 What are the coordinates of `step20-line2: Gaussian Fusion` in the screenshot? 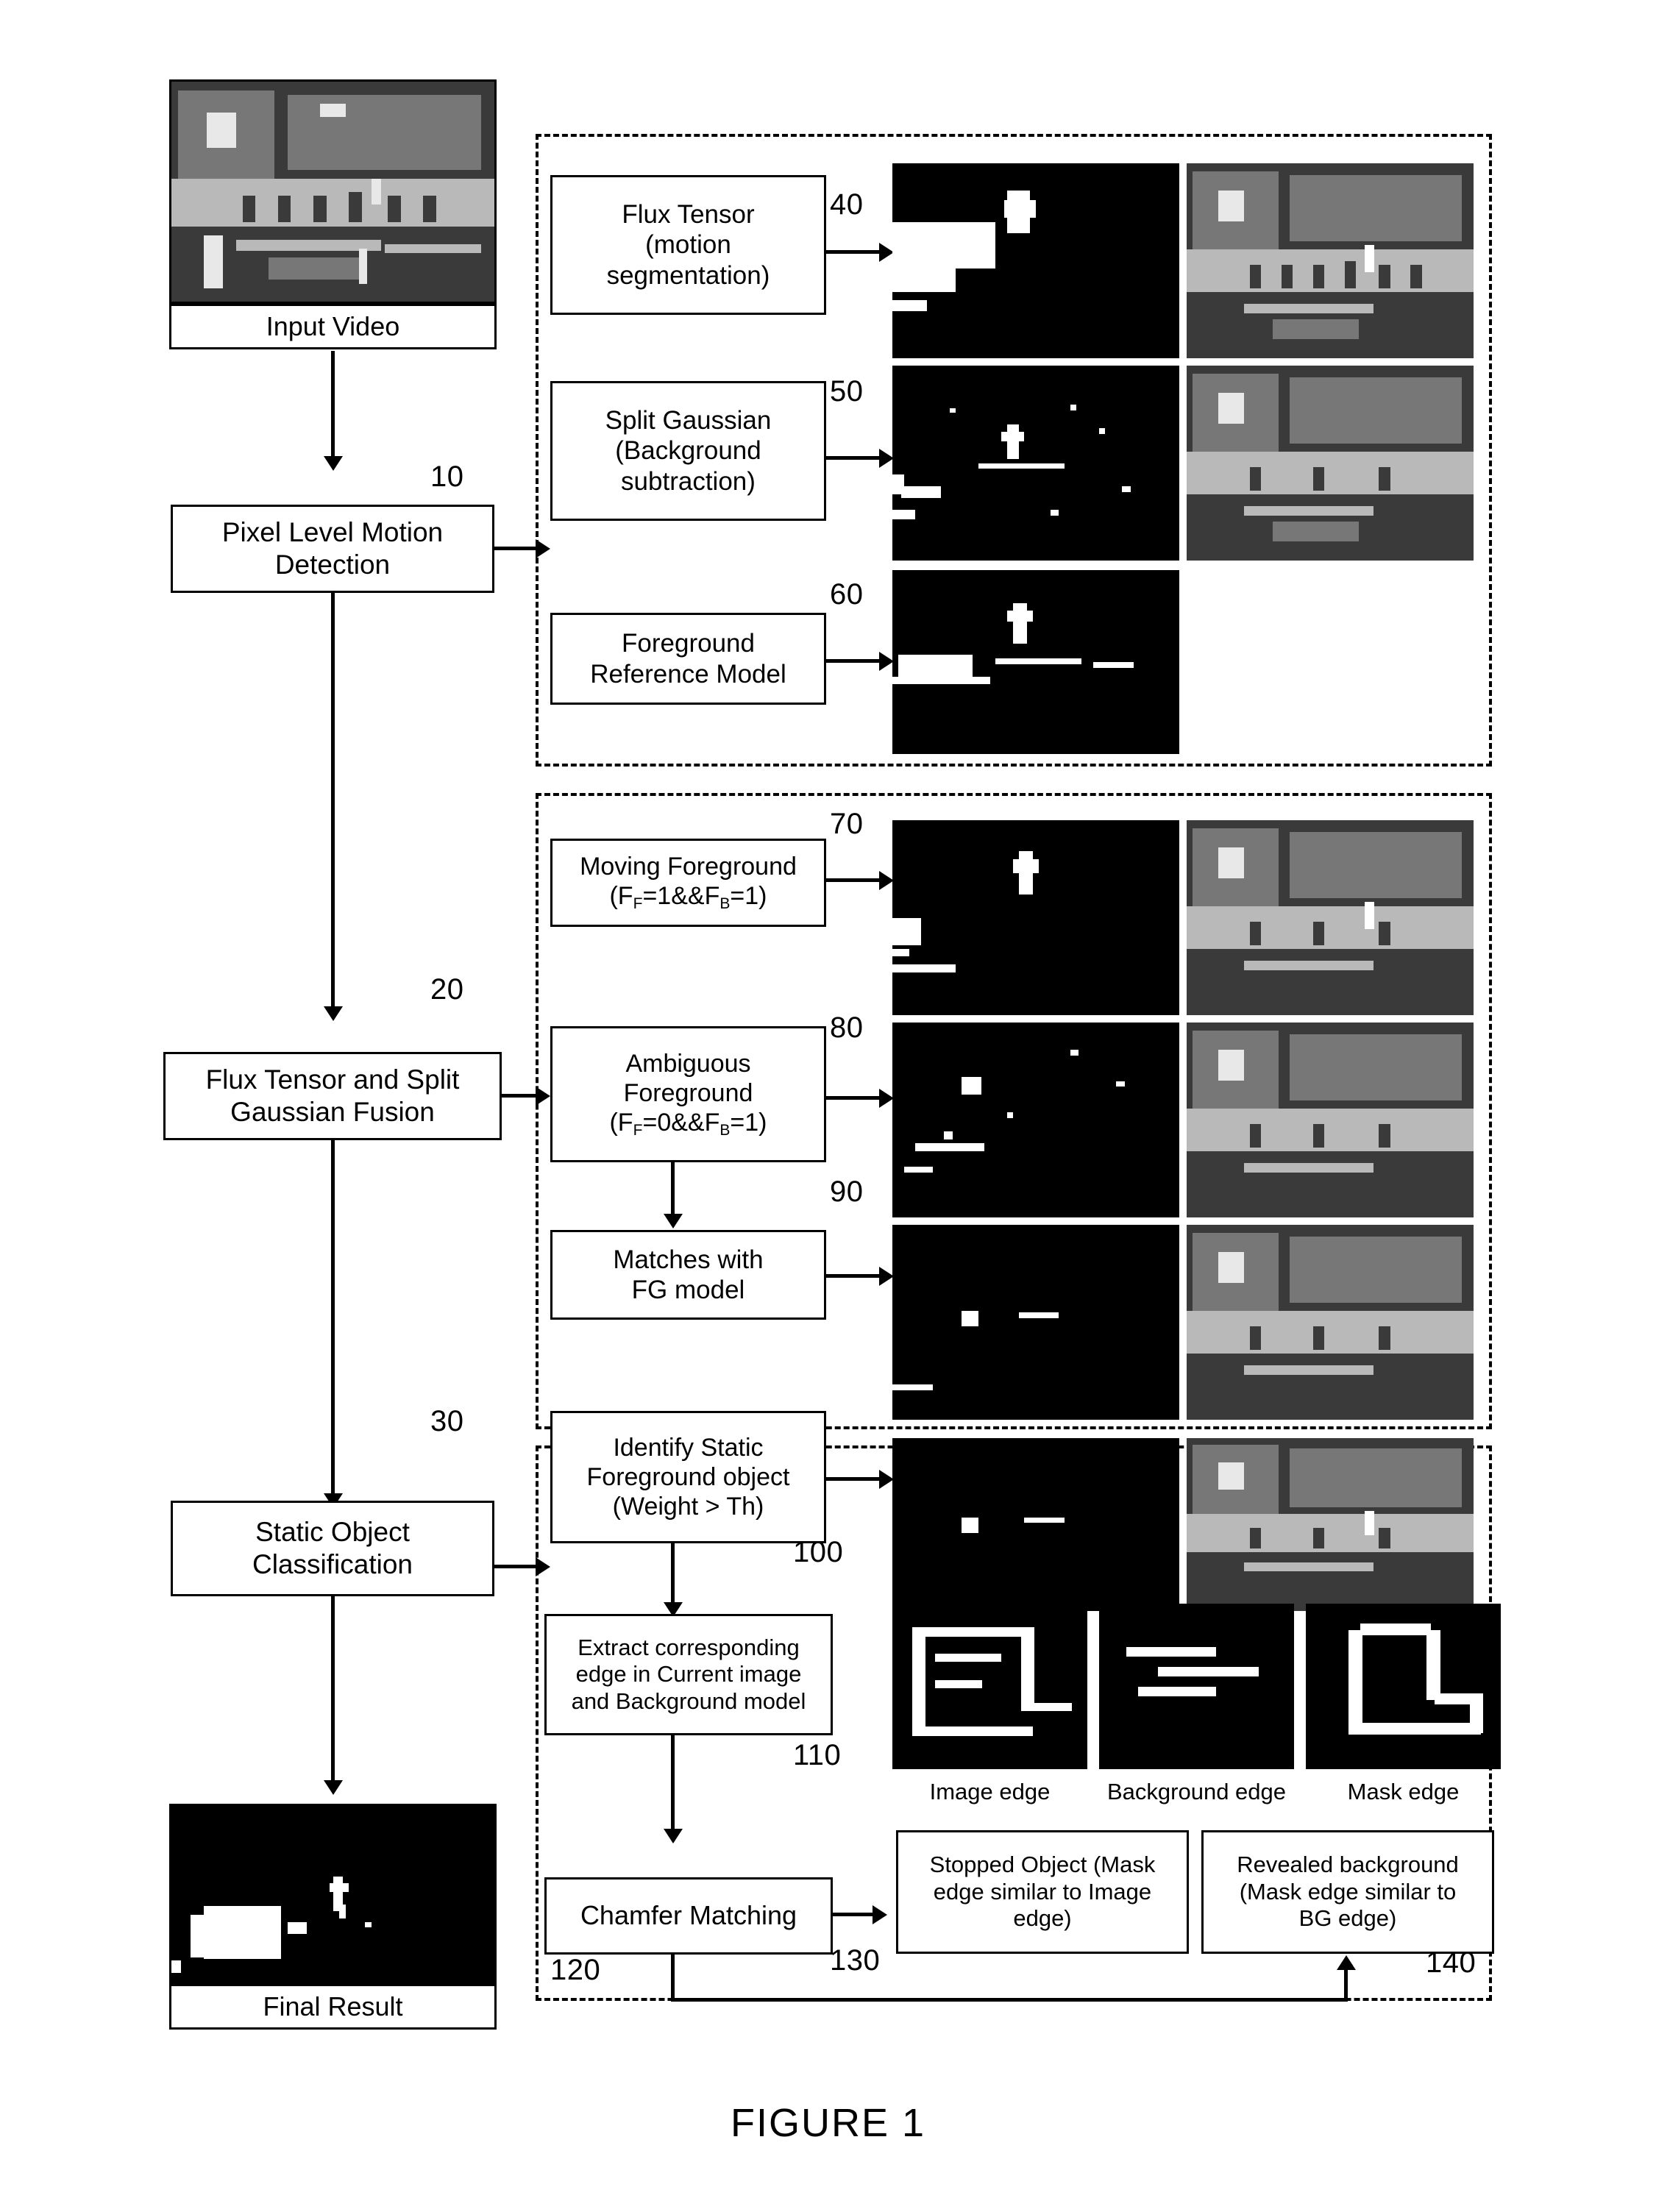 It's located at (332, 1112).